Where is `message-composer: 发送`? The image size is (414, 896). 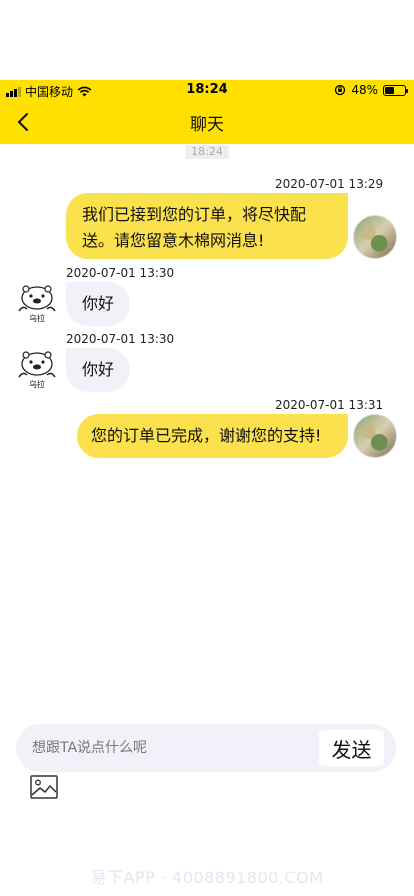 message-composer: 发送 is located at coordinates (206, 748).